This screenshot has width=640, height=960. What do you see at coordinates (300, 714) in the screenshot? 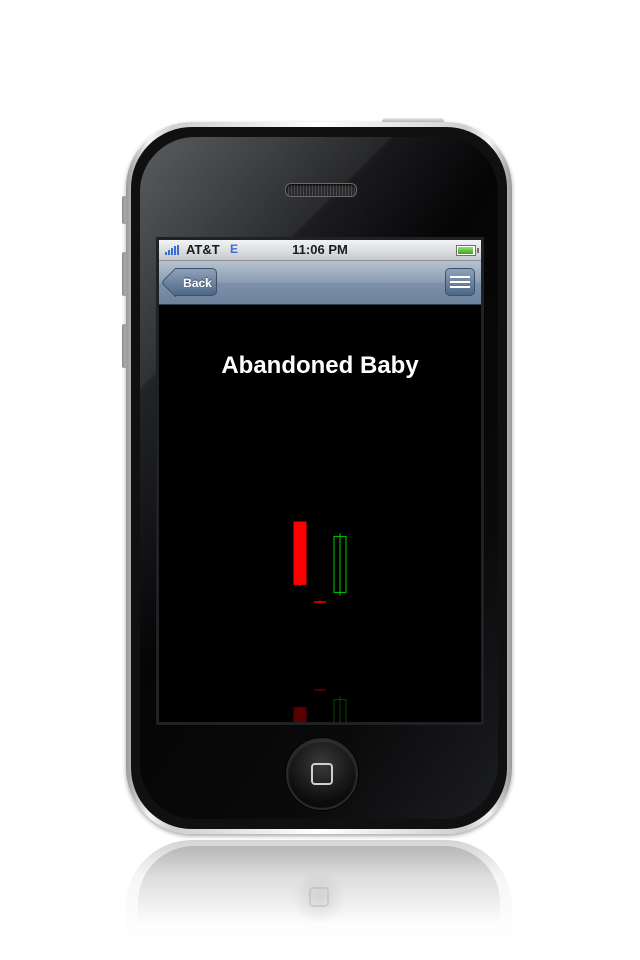
I see `candle-body-1-reflection` at bounding box center [300, 714].